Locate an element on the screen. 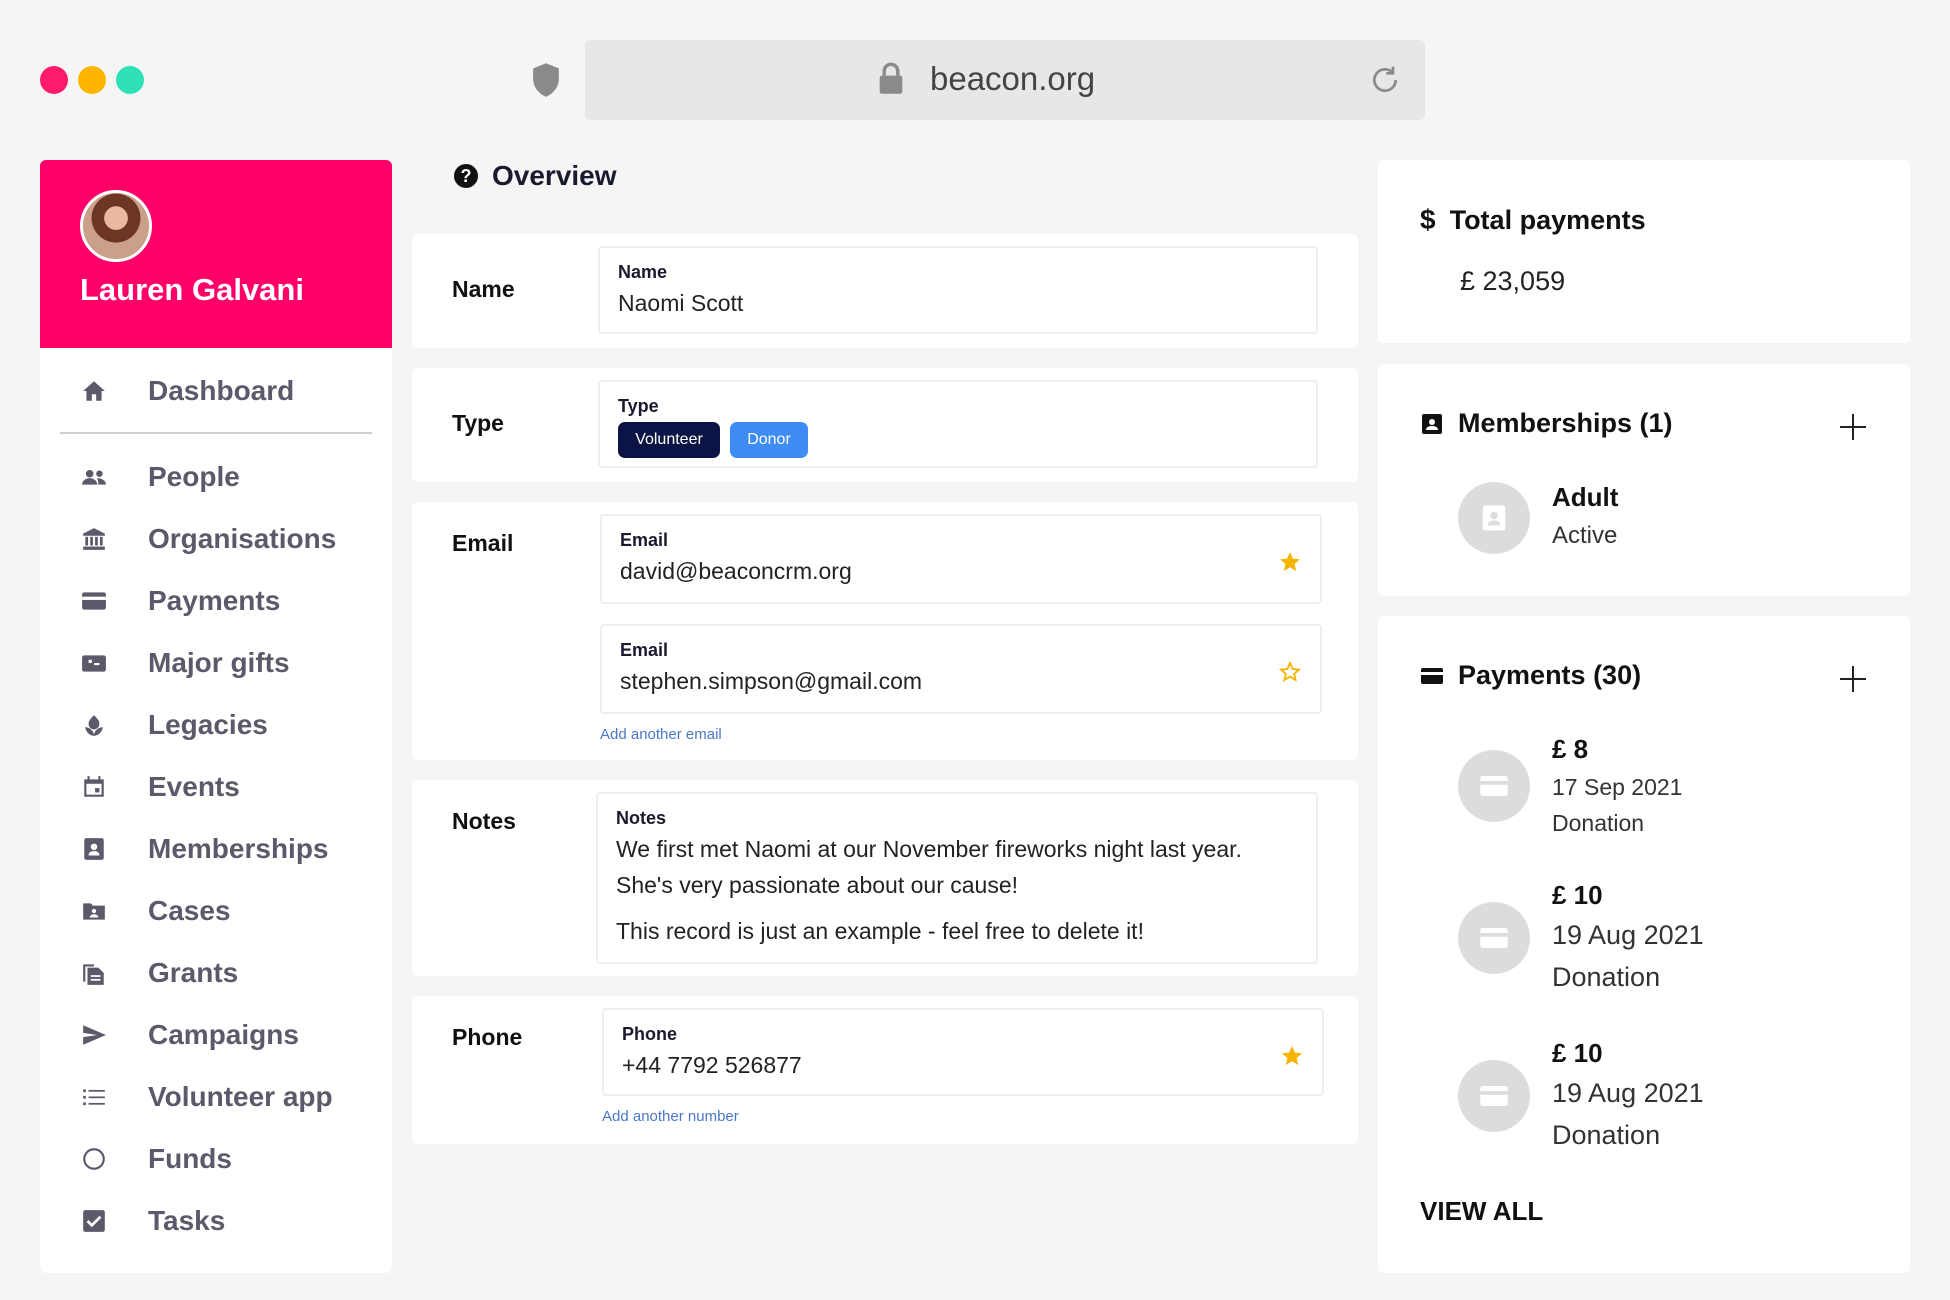  email-field-secondary: Email stephen.simpson@gmail.com is located at coordinates (961, 669).